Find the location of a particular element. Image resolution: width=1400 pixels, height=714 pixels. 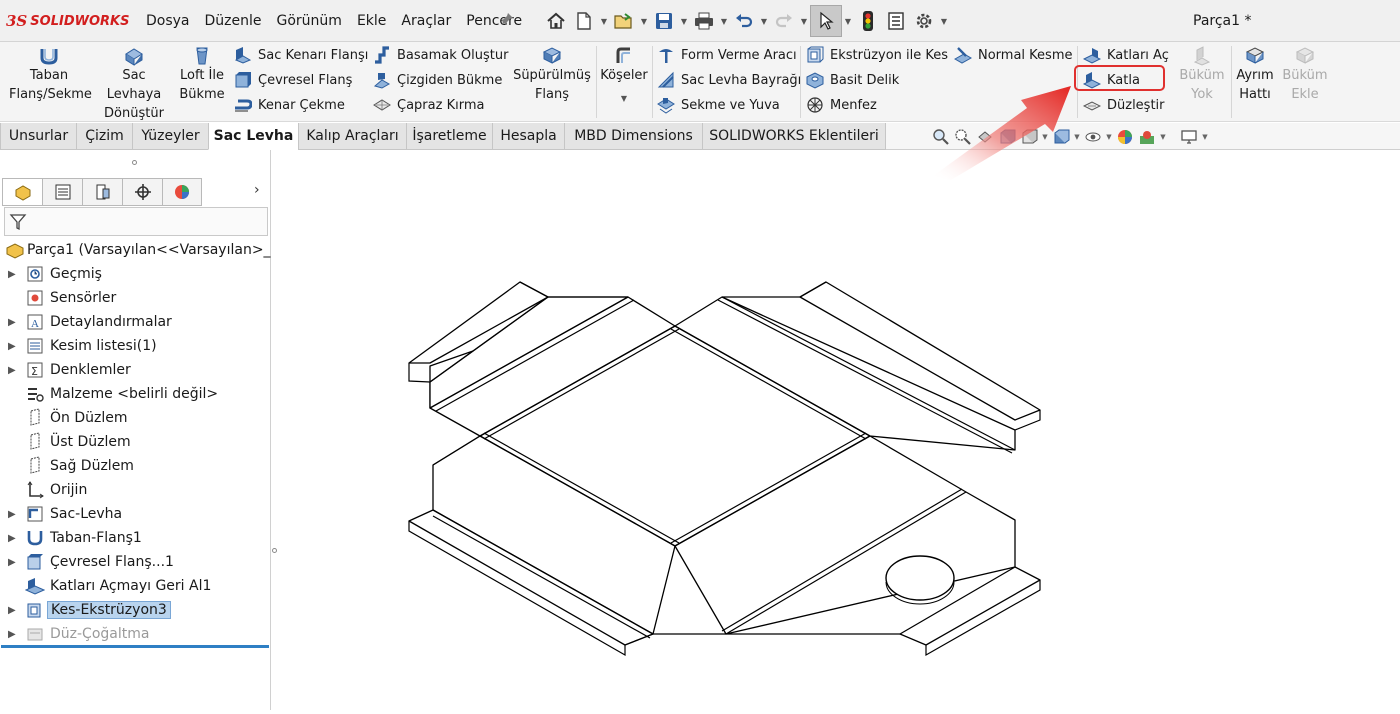

undo-icon is located at coordinates (744, 21).